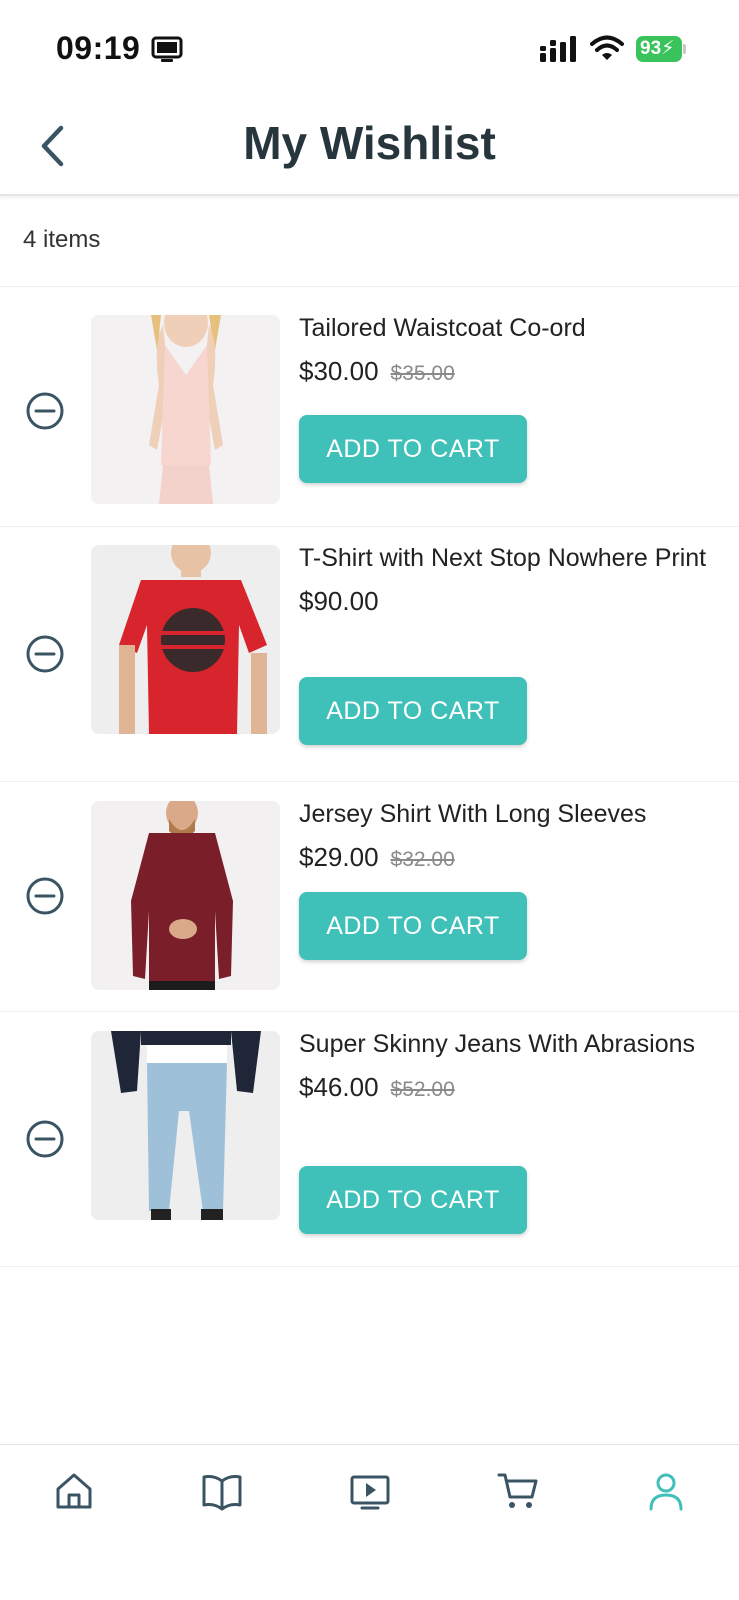  Describe the element at coordinates (339, 857) in the screenshot. I see `product-price: $29.00` at that location.